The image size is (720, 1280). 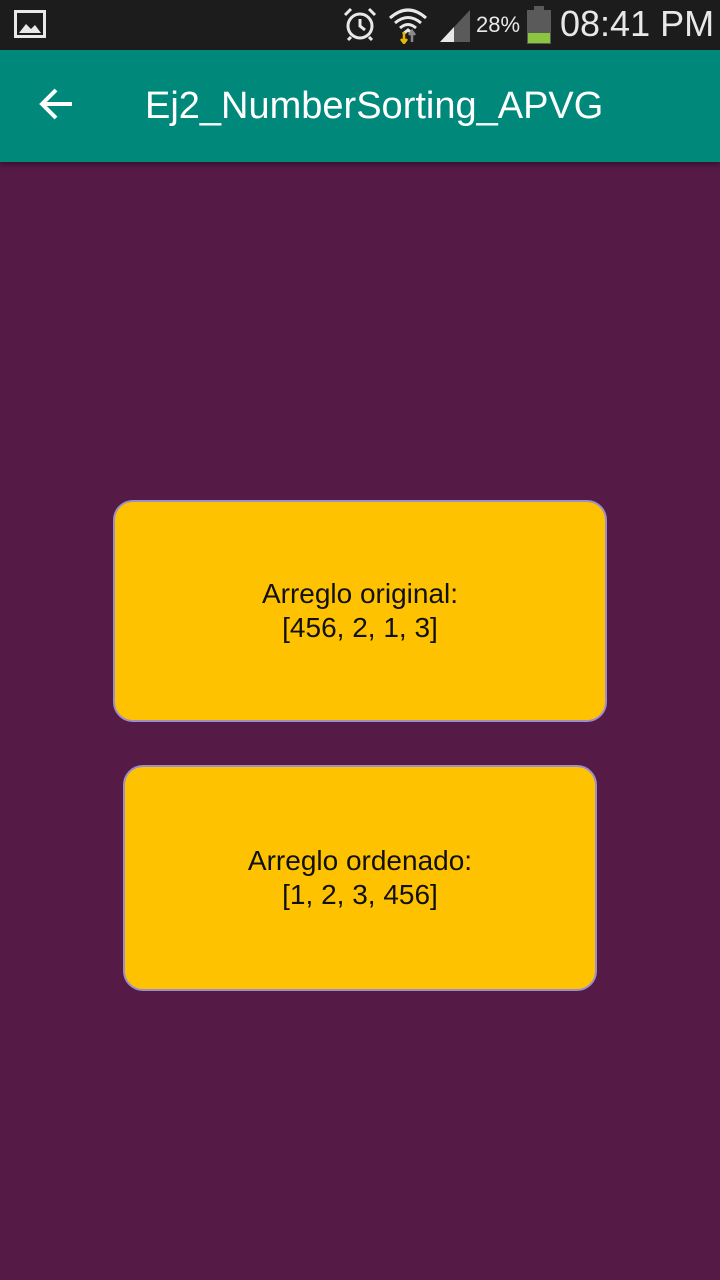 I want to click on battery-percent: 28%, so click(x=498, y=24).